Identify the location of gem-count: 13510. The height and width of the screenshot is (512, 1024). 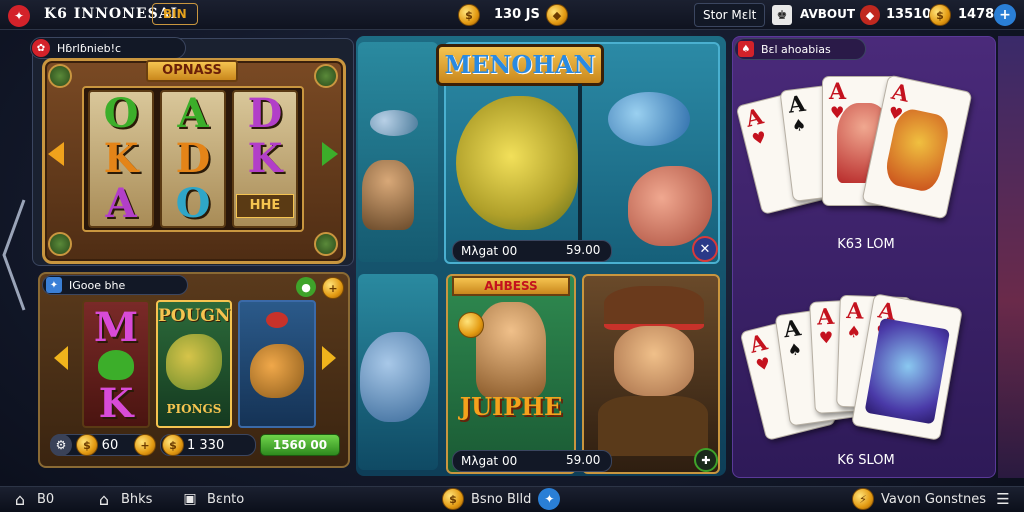
(909, 14).